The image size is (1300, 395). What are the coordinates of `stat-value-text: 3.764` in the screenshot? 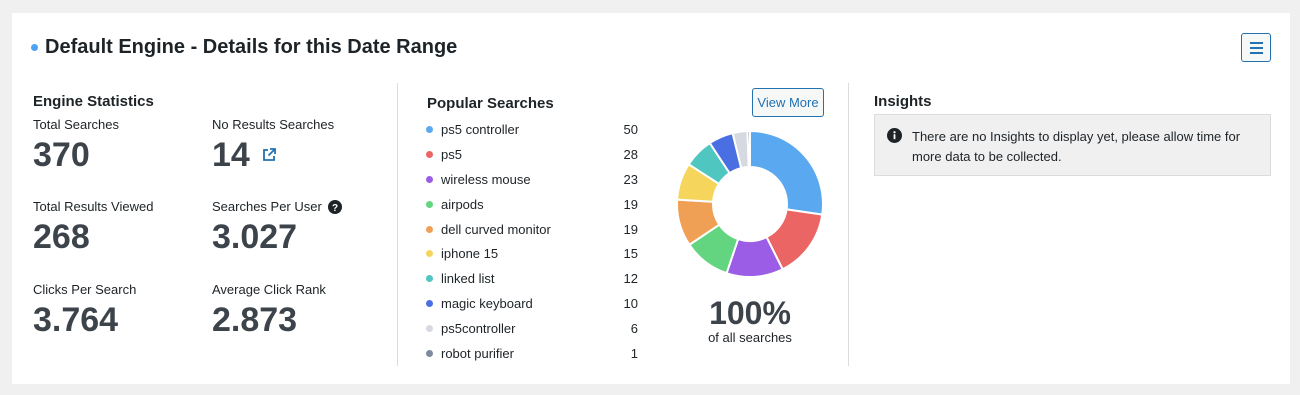 It's located at (76, 320).